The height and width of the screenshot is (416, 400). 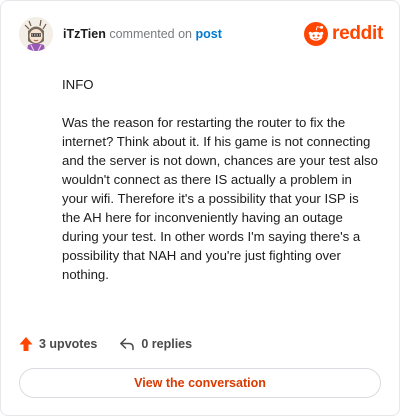 I want to click on reddit-brand: reddit, so click(x=343, y=34).